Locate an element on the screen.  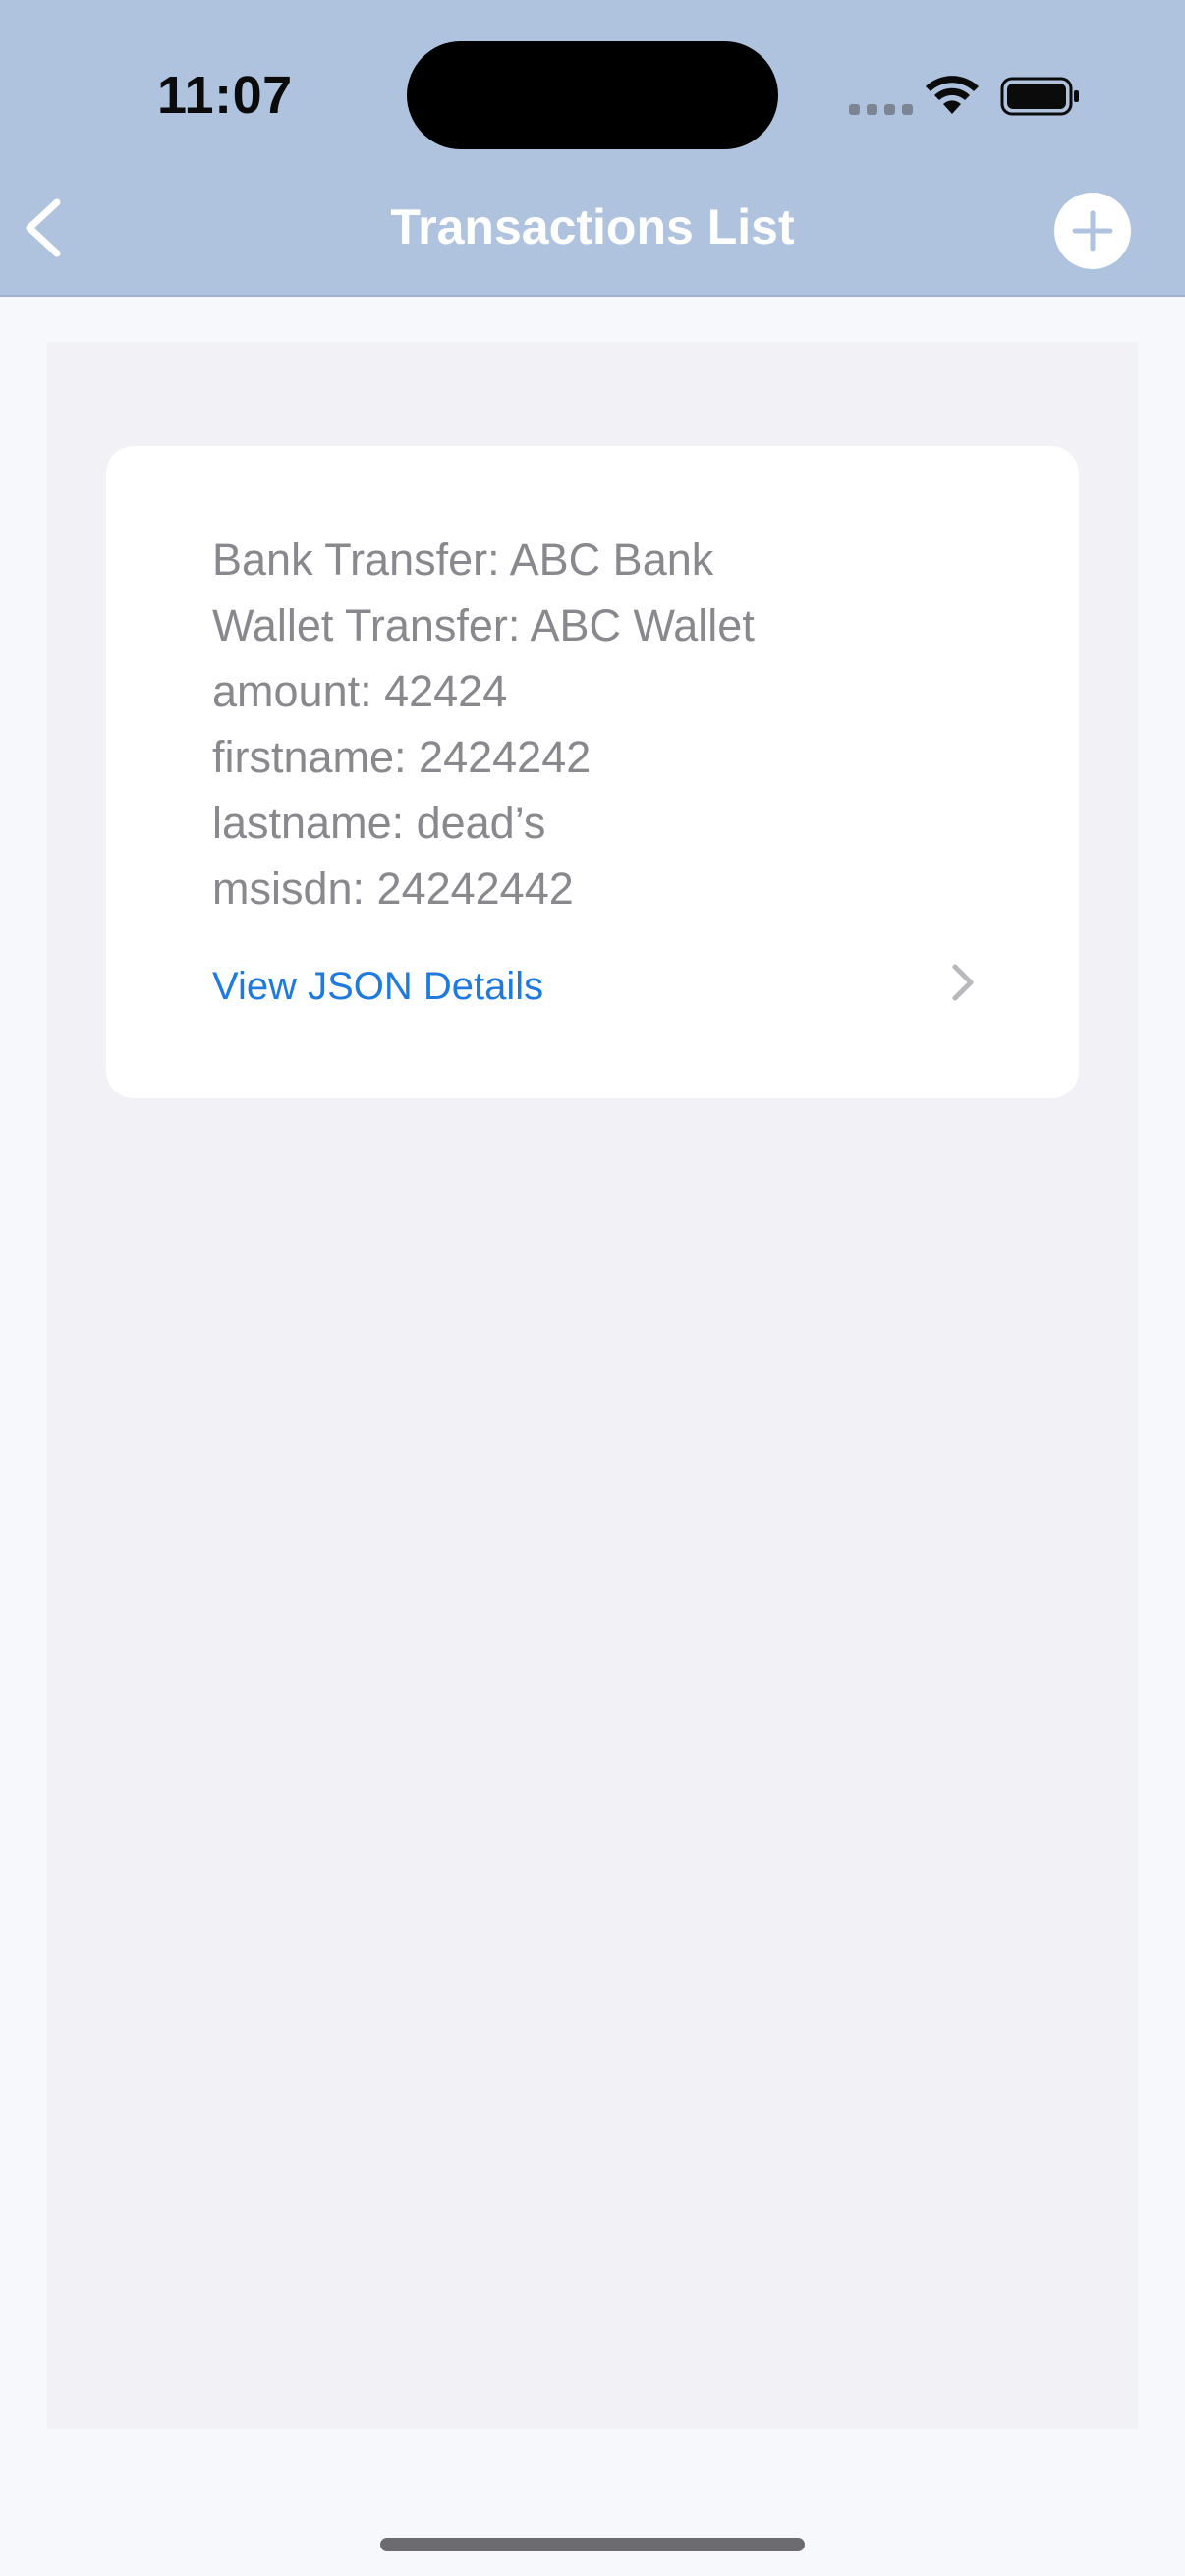
cellular-signal-icon is located at coordinates (881, 109).